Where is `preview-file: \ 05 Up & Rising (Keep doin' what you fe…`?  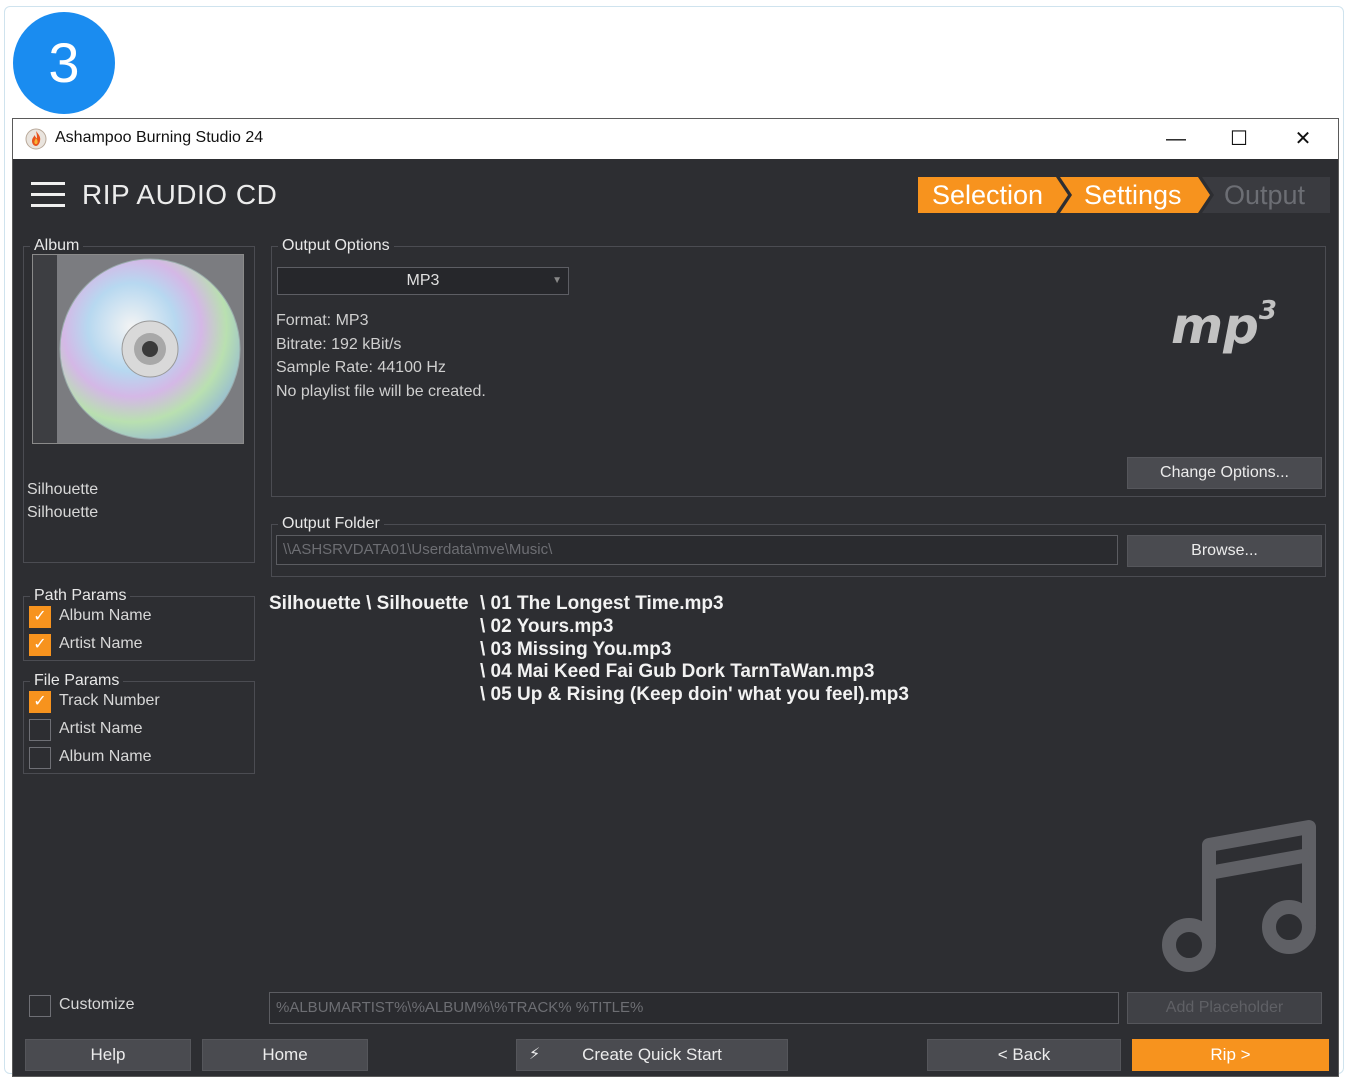
preview-file: \ 05 Up & Rising (Keep doin' what you fe… is located at coordinates (694, 694).